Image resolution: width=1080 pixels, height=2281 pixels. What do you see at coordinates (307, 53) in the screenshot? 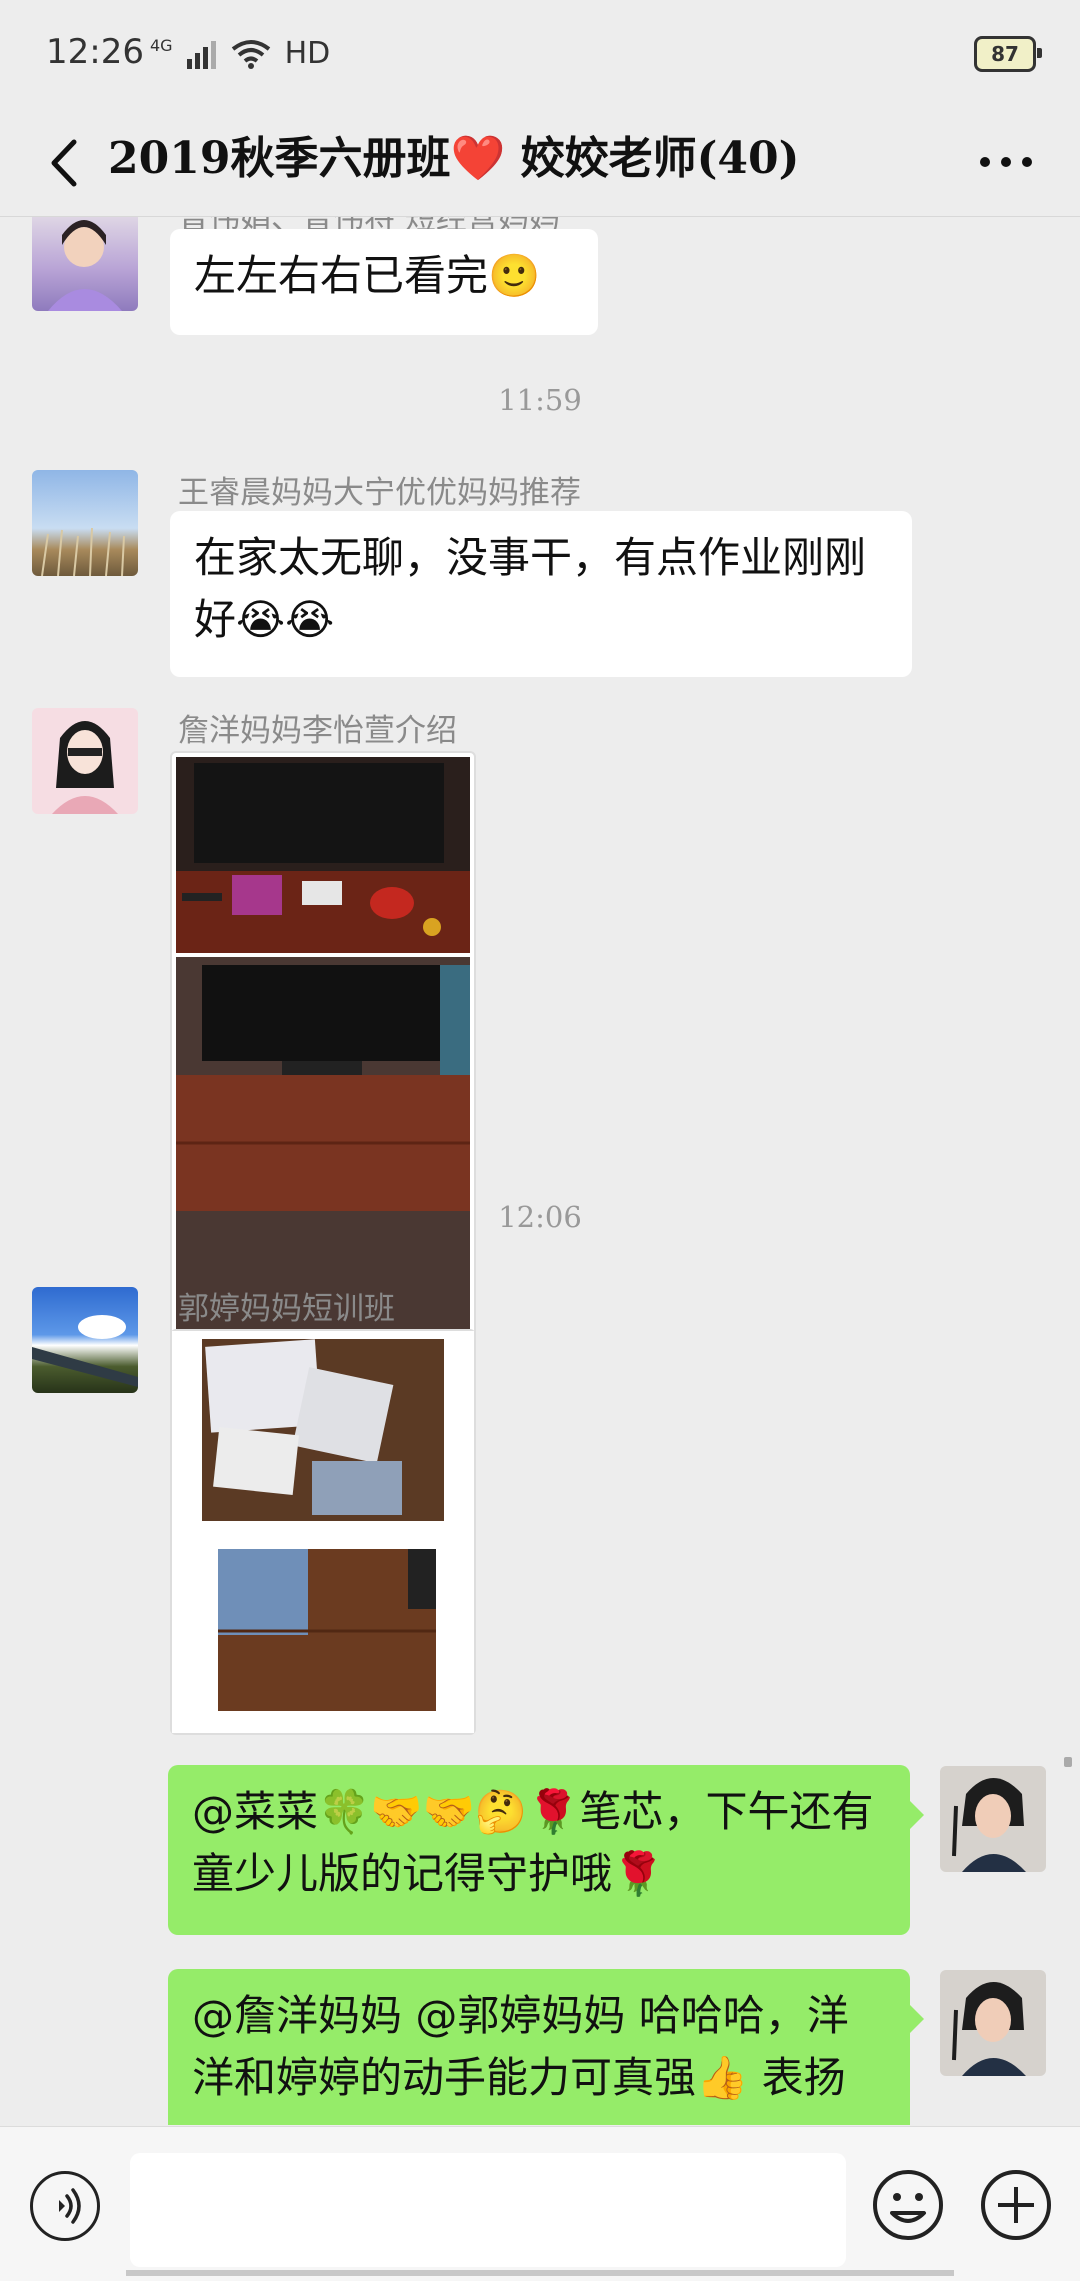
I see `hd-label: HD` at bounding box center [307, 53].